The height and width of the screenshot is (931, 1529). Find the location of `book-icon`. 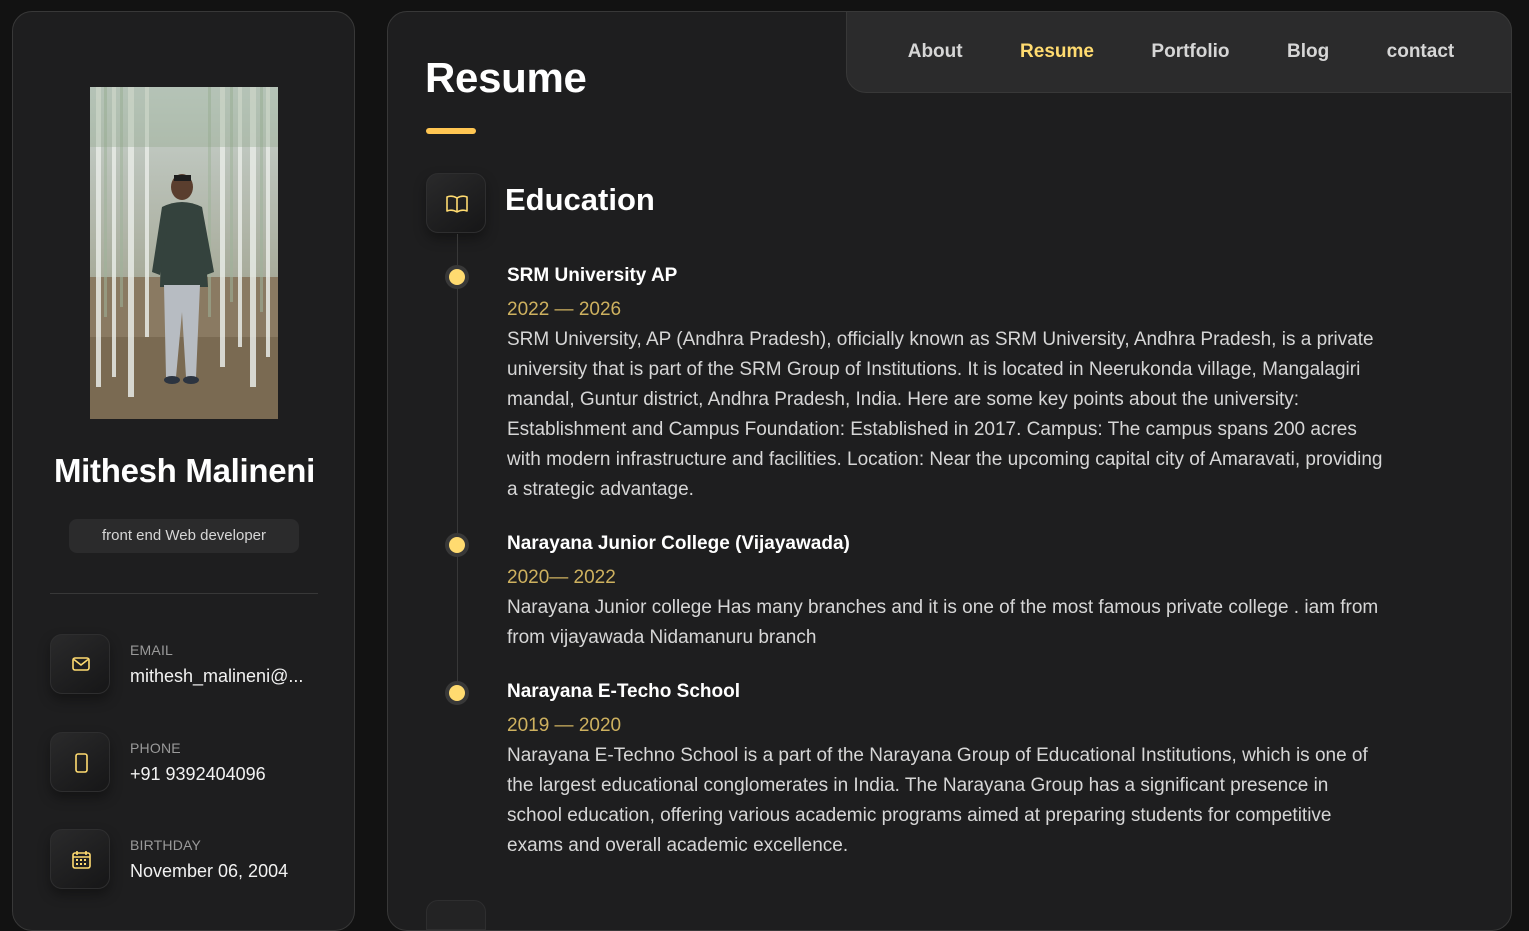

book-icon is located at coordinates (456, 203).